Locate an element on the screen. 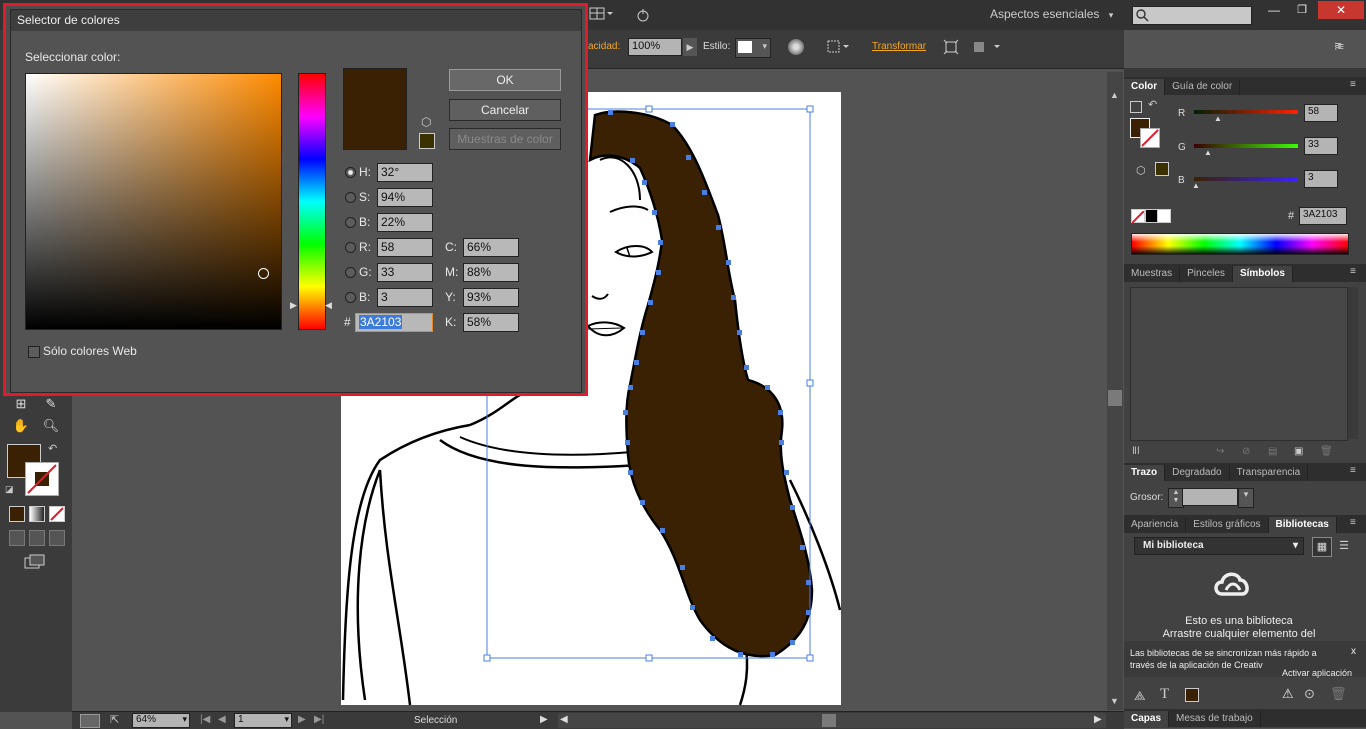 Image resolution: width=1366 pixels, height=729 pixels. first-artboard-icon: |◀ is located at coordinates (205, 719).